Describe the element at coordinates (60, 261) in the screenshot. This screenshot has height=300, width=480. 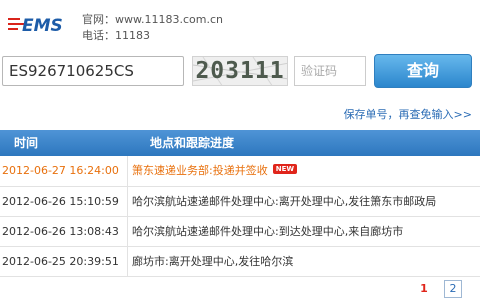
I see `row-time: 2012-06-25 20:39:51` at that location.